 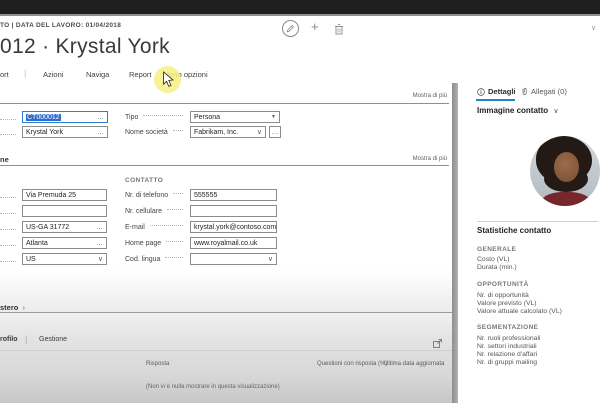 What do you see at coordinates (537, 221) in the screenshot?
I see `factbox-divider` at bounding box center [537, 221].